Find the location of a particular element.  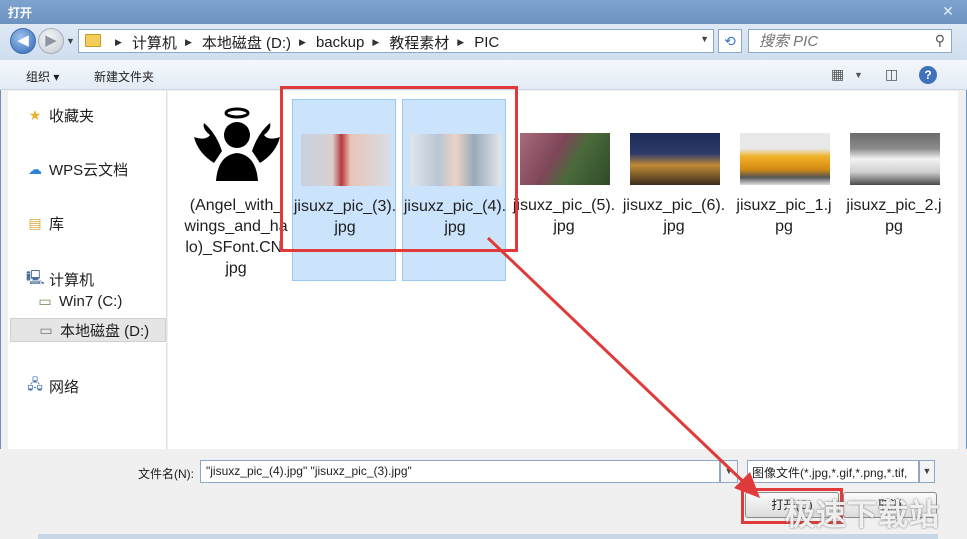

nav-drive-d: ▭ 本地磁盘 (D:) is located at coordinates (88, 330).